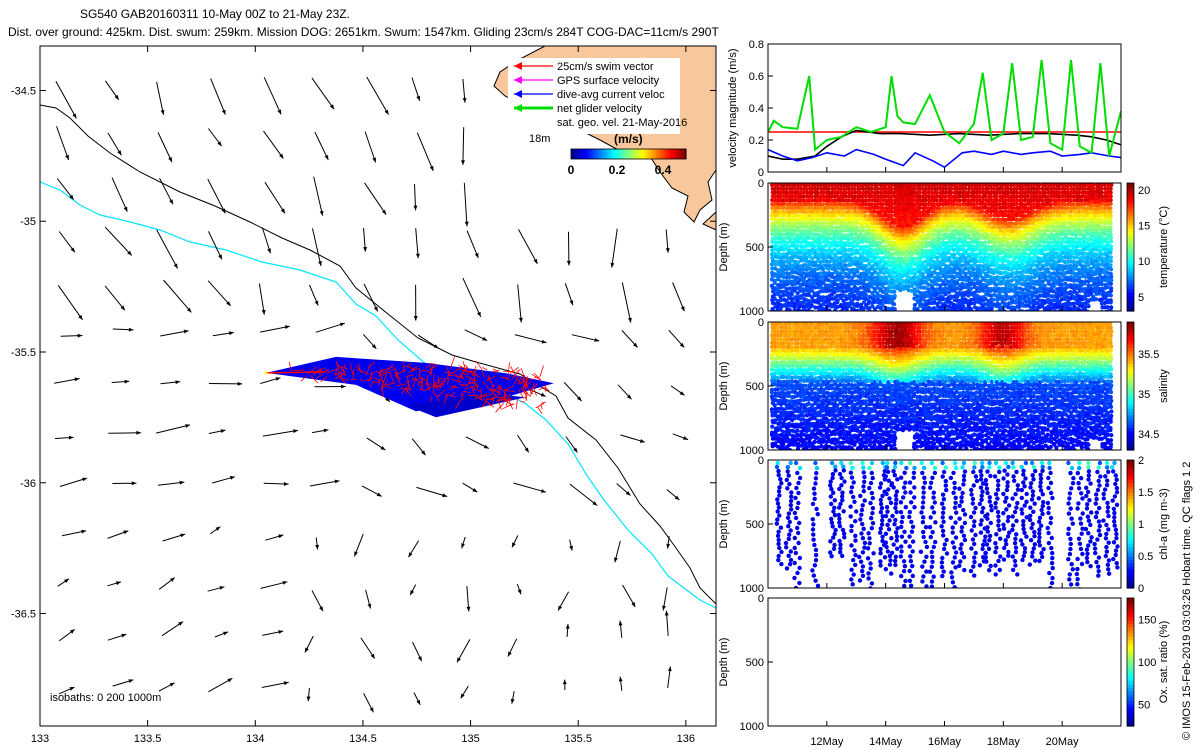 Image resolution: width=1200 pixels, height=750 pixels. What do you see at coordinates (622, 123) in the screenshot?
I see `legend-label: sat. geo. vel. 21-May-2016` at bounding box center [622, 123].